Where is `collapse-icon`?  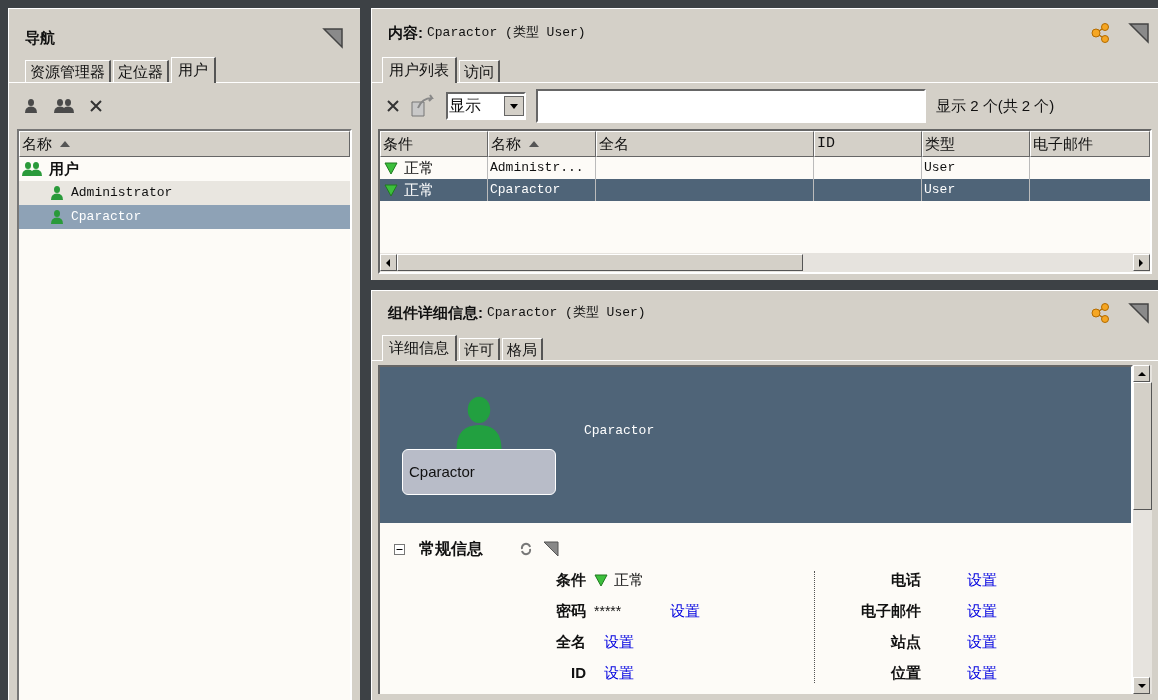 collapse-icon is located at coordinates (399, 549).